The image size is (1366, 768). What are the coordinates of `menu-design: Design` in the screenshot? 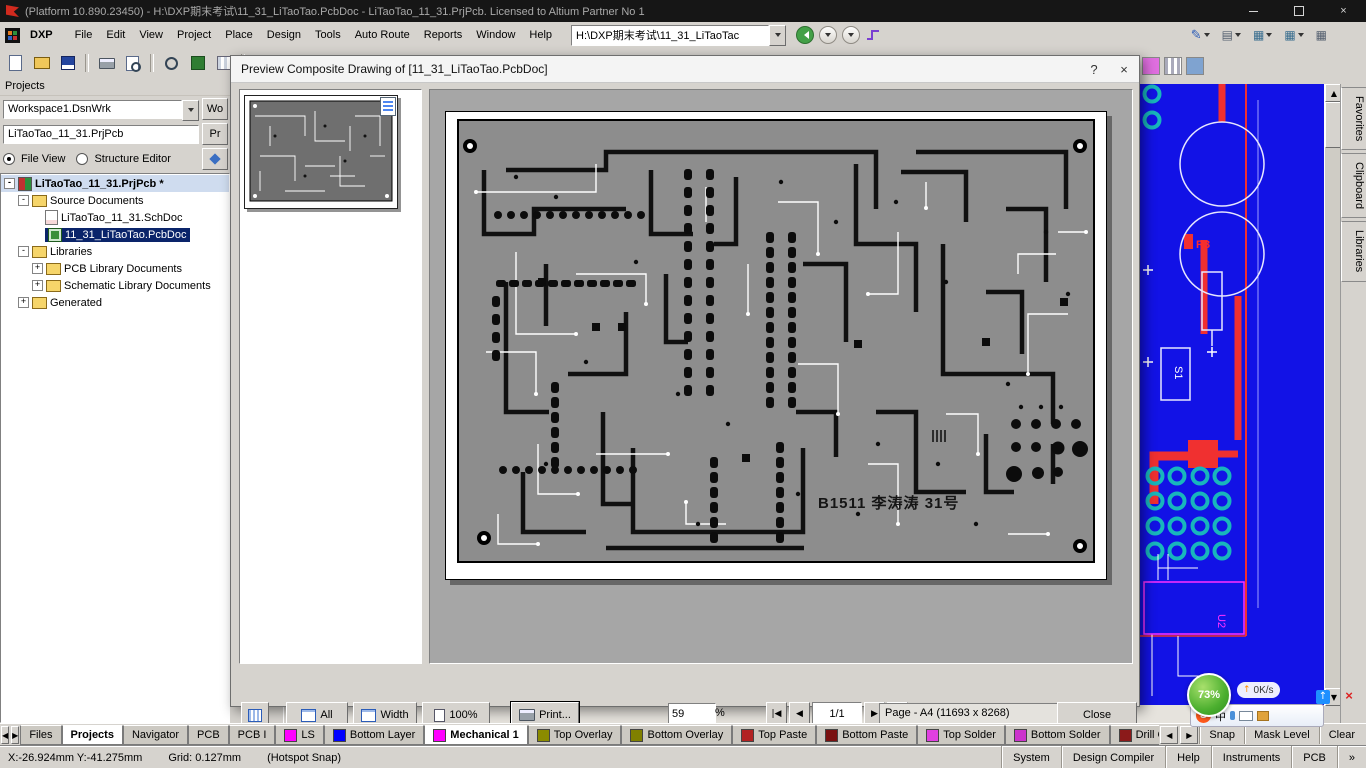 It's located at (284, 35).